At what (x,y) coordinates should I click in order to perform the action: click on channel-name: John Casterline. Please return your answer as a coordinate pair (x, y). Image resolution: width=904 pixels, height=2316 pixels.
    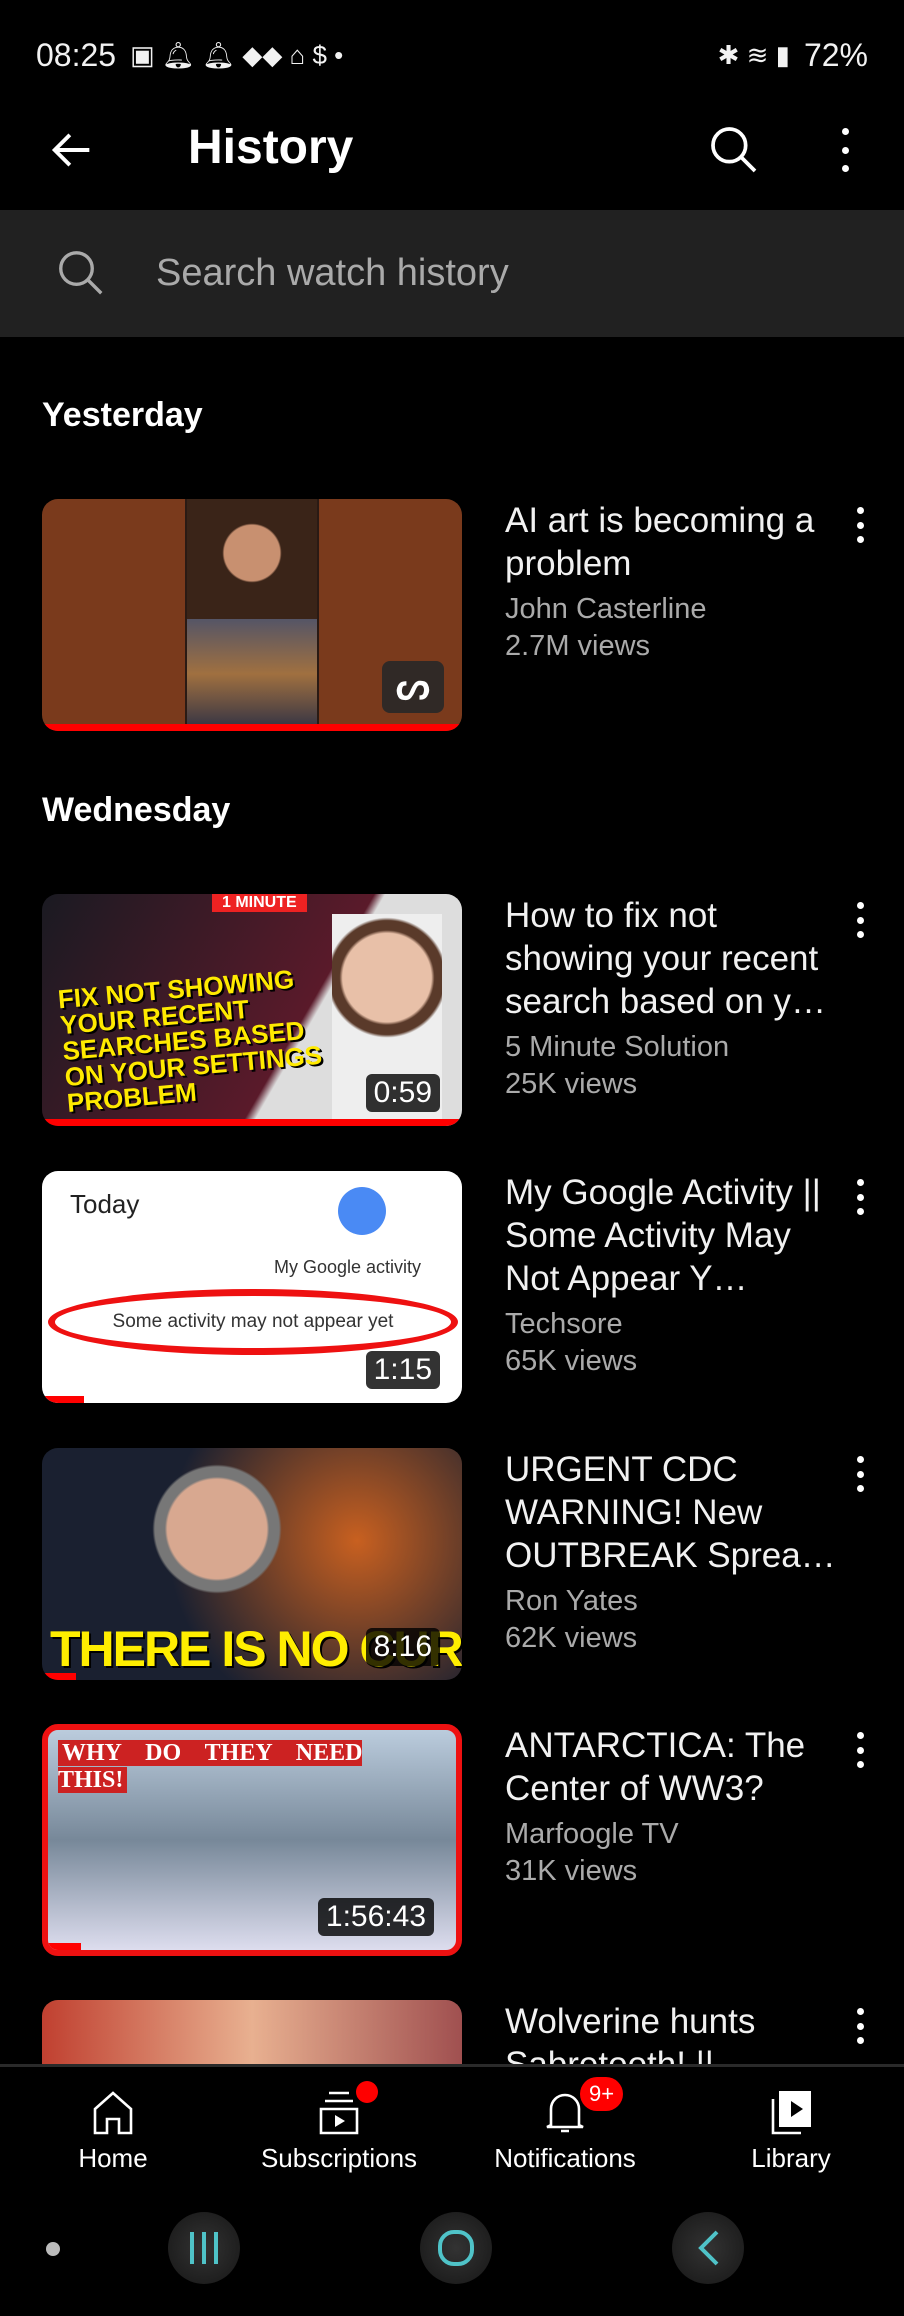
    Looking at the image, I should click on (606, 609).